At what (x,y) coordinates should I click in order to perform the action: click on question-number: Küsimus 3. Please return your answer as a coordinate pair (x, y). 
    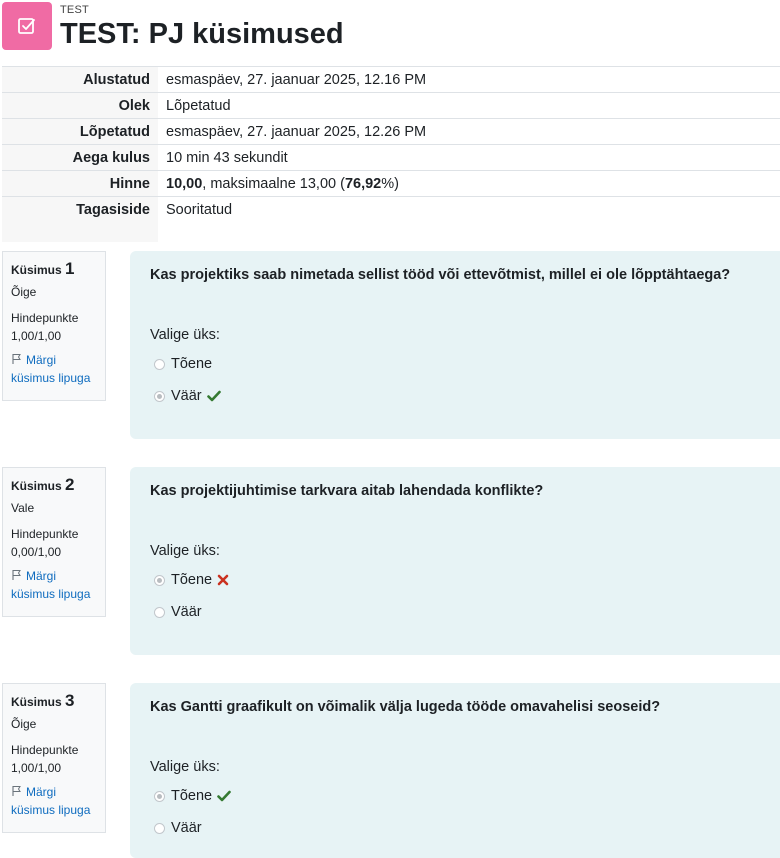
    Looking at the image, I should click on (43, 700).